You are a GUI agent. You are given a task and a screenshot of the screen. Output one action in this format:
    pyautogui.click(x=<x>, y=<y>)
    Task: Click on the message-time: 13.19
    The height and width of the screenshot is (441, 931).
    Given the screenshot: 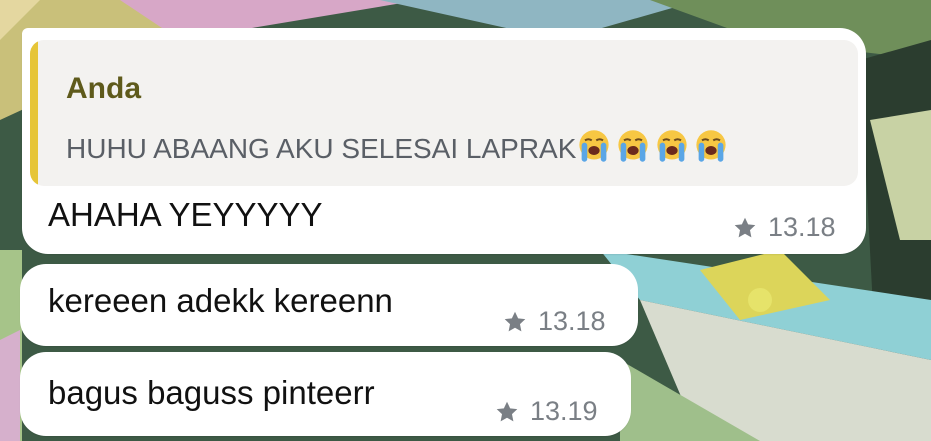 What is the action you would take?
    pyautogui.click(x=564, y=411)
    